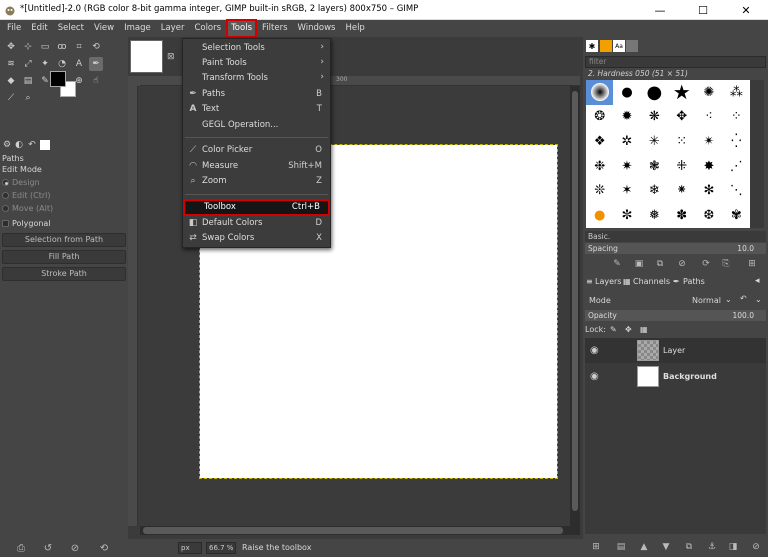 Image resolution: width=768 pixels, height=557 pixels. Describe the element at coordinates (639, 264) in the screenshot. I see `new-brush-icon: ▣` at that location.